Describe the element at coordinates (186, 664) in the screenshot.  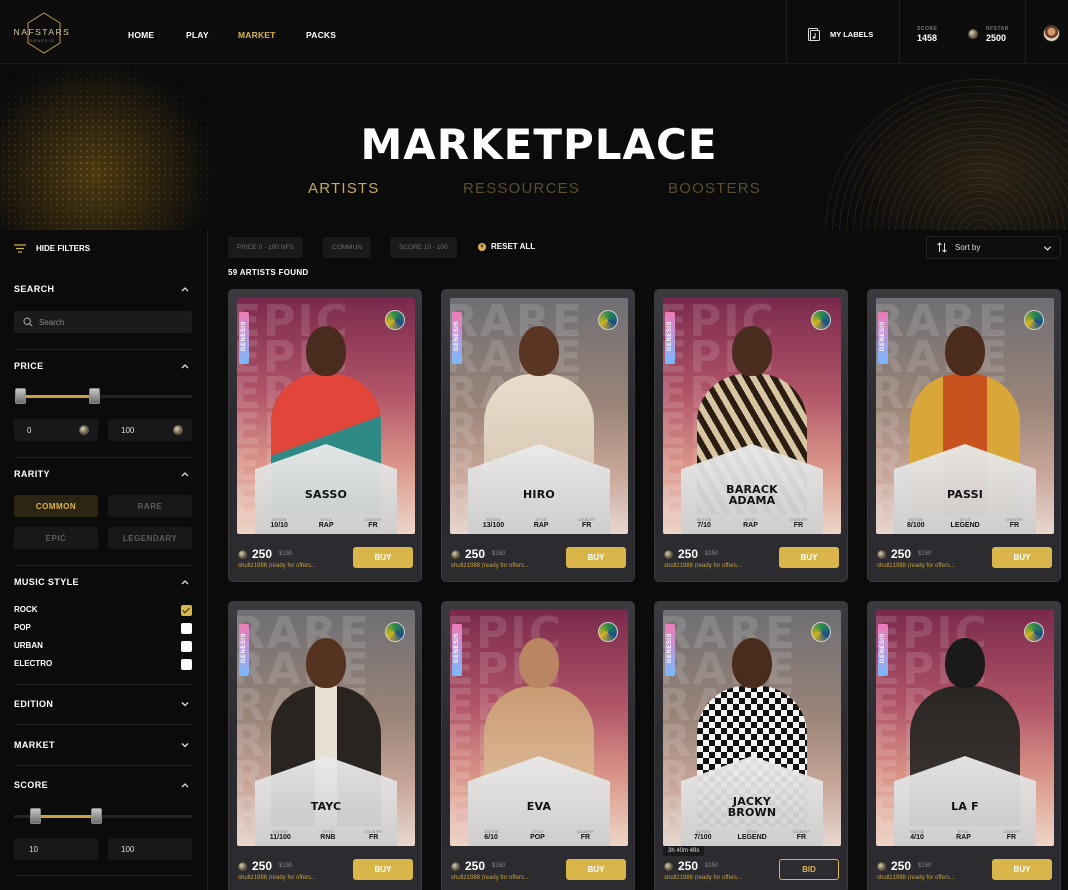
I see `electro-checkbox` at that location.